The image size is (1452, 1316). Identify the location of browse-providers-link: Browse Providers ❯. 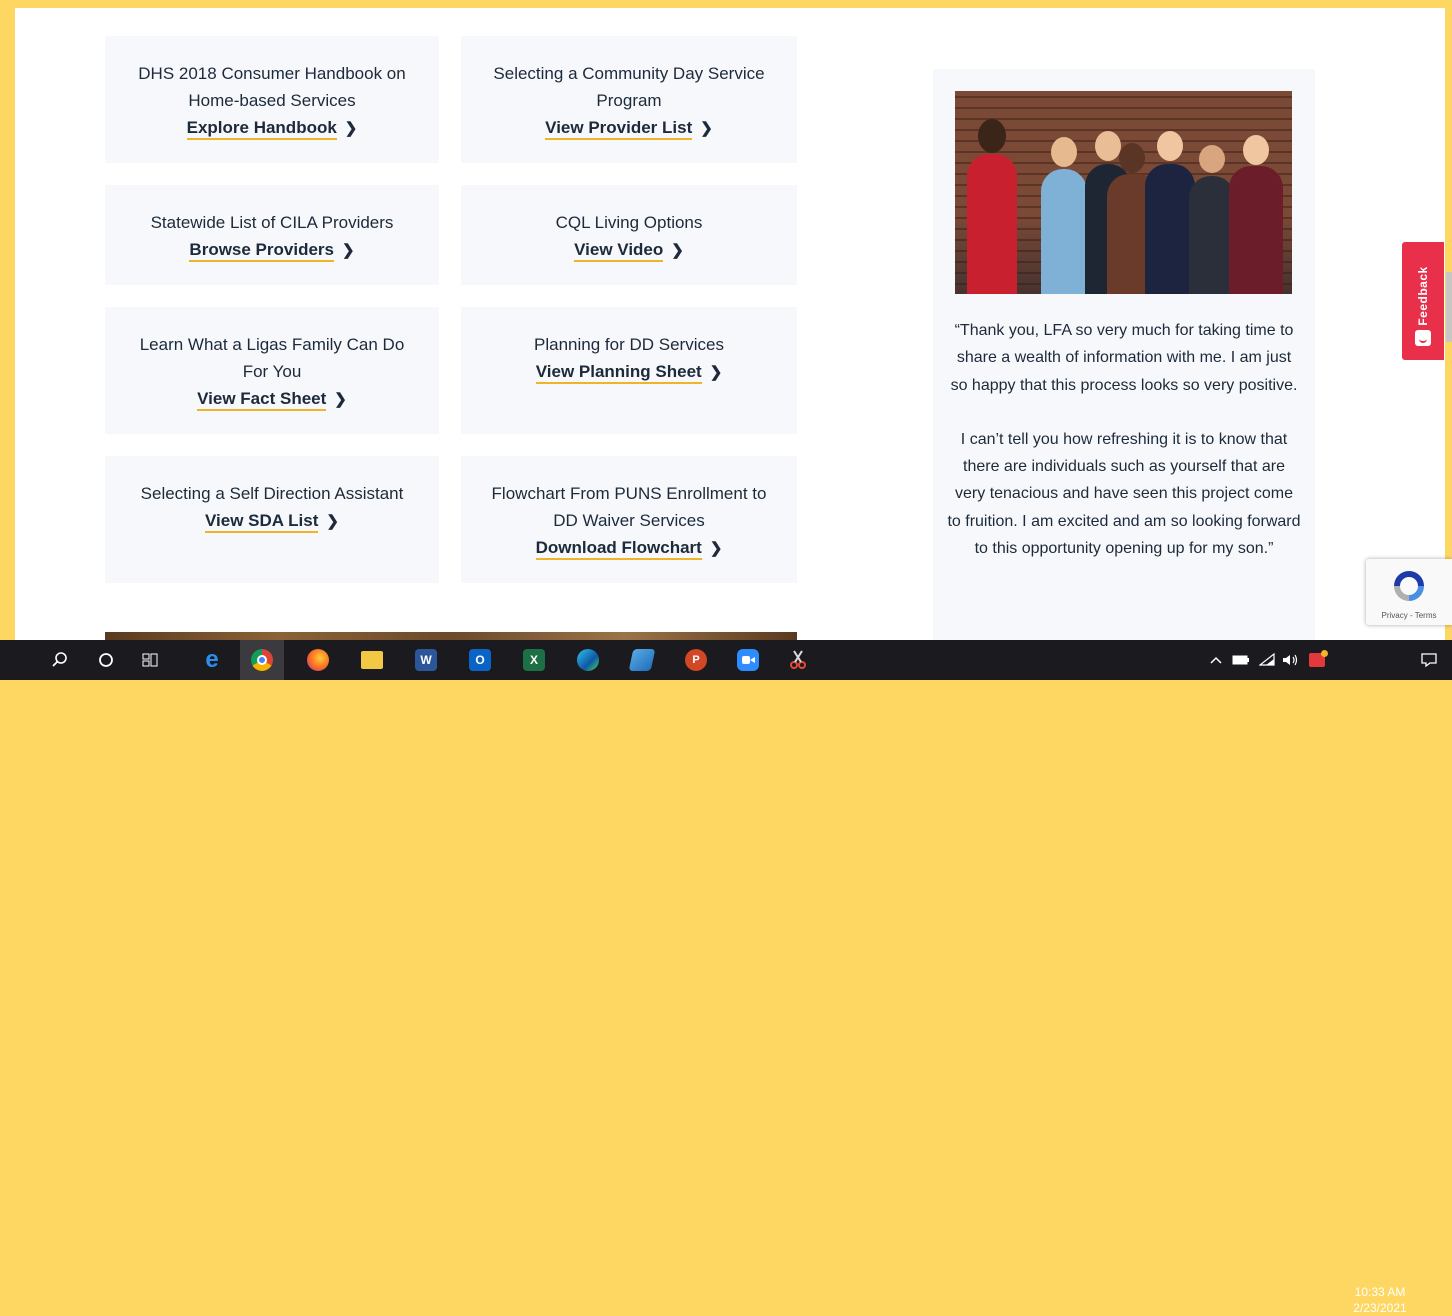
(272, 250).